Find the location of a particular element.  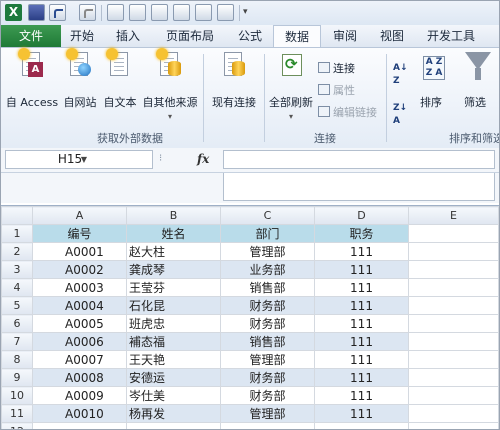

cell: 编号 is located at coordinates (79, 233).